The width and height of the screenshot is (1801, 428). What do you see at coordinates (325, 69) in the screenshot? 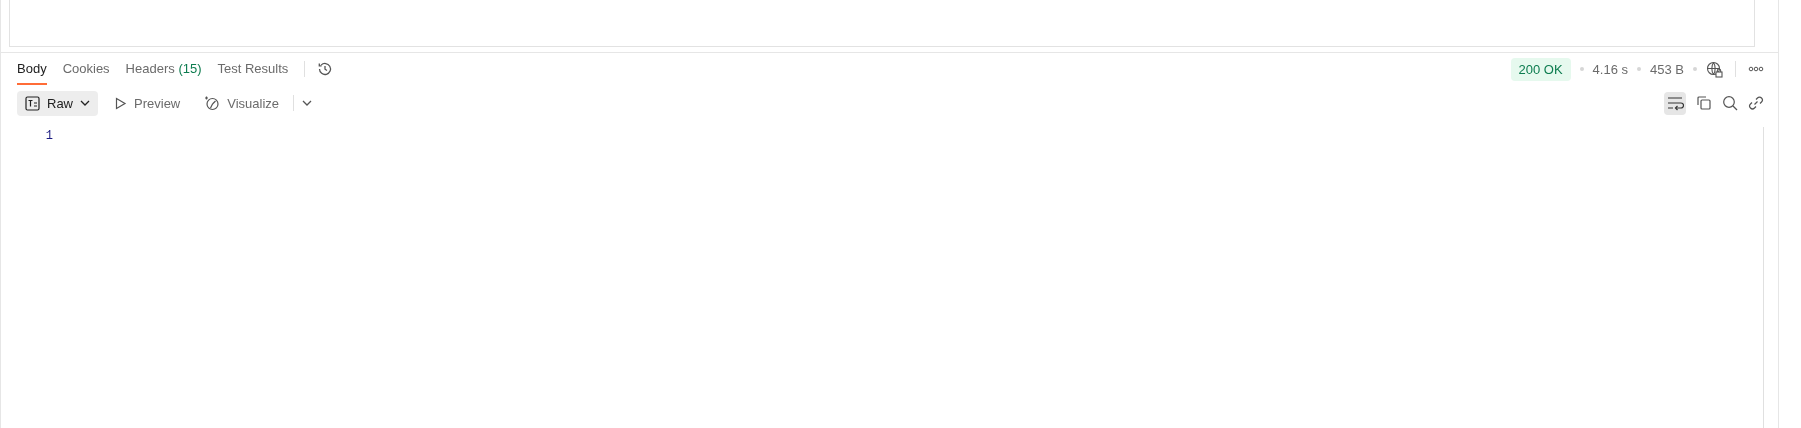
I see `history-icon` at bounding box center [325, 69].